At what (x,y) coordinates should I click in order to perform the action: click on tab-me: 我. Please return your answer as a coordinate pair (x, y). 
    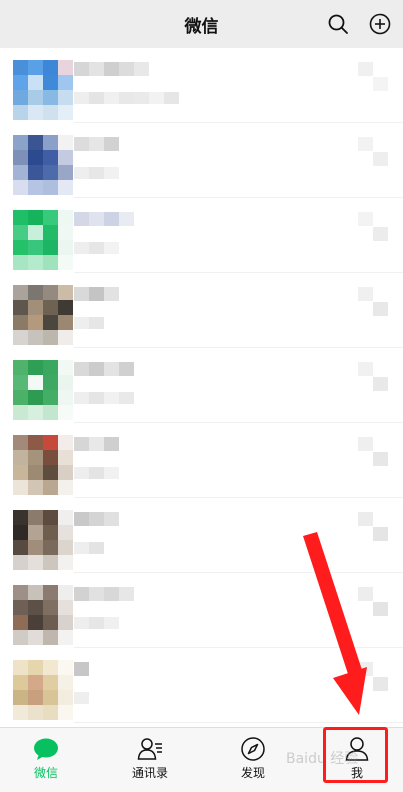
    Looking at the image, I should click on (357, 760).